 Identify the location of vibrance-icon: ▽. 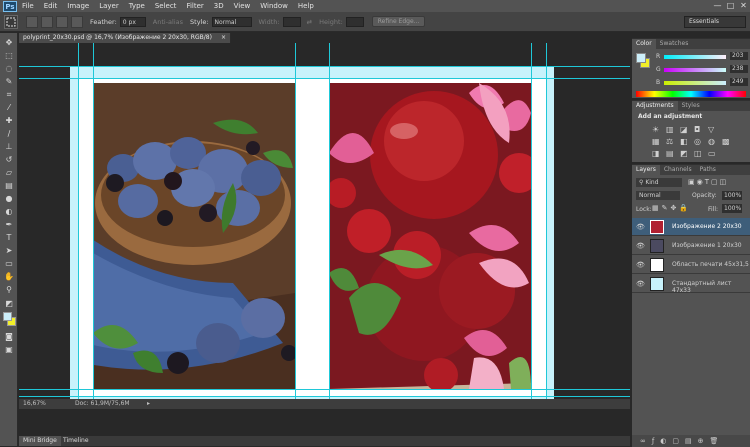
(711, 129).